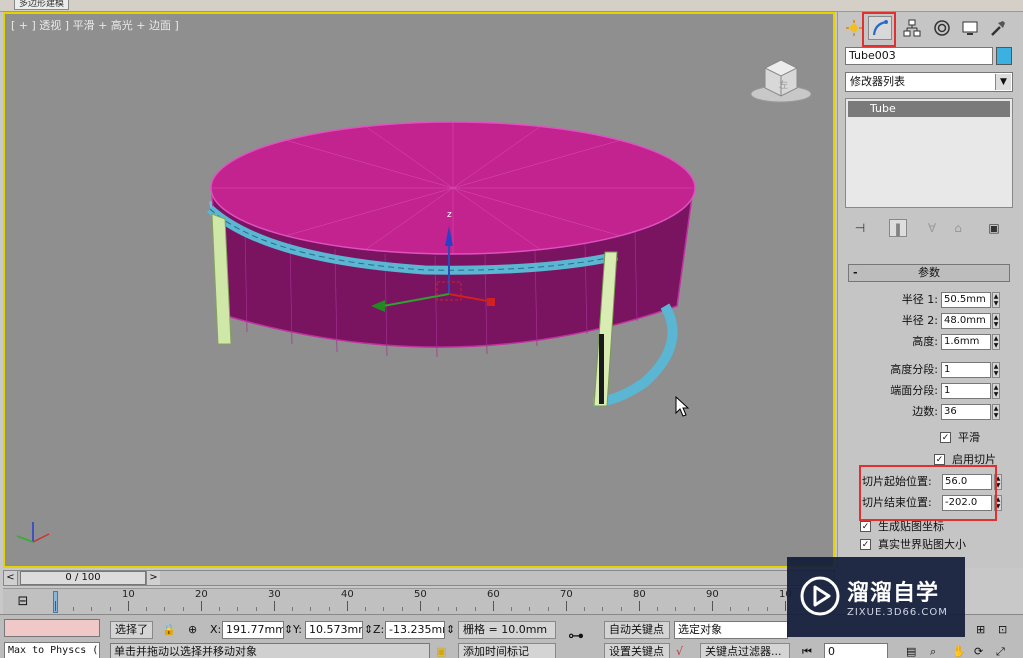 This screenshot has height=658, width=1023. I want to click on track-bar: ⊟ 10 20 30 40 50 60 70 80 90 10, so click(419, 601).